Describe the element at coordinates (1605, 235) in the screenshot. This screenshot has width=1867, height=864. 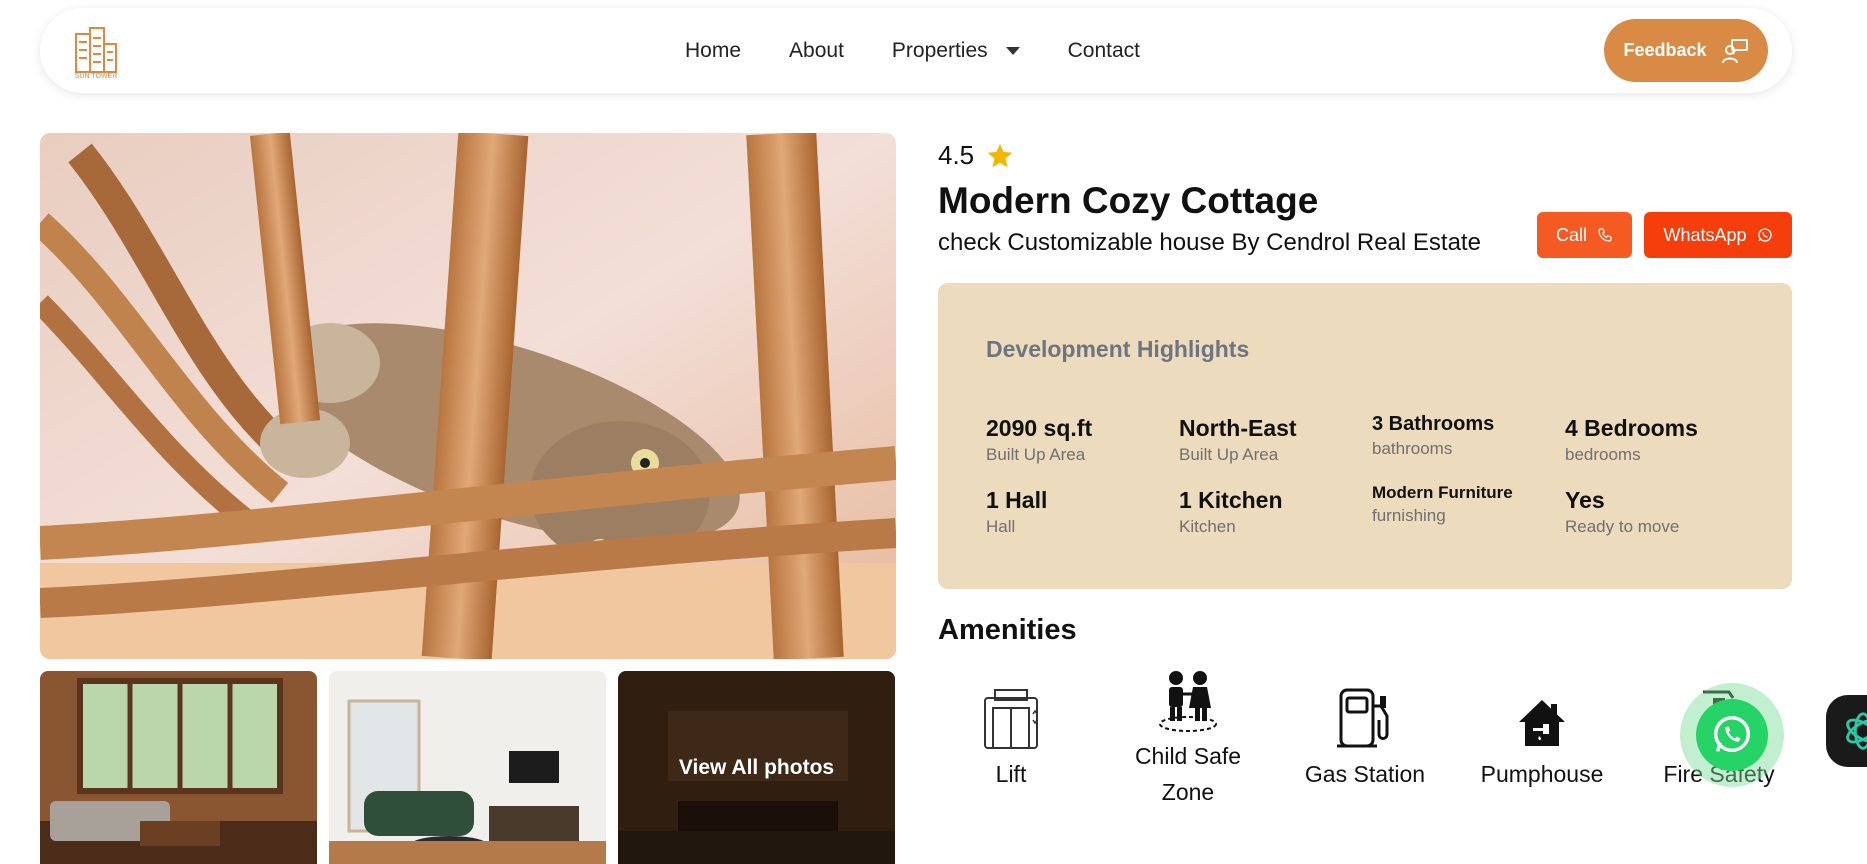
I see `phone-icon` at that location.